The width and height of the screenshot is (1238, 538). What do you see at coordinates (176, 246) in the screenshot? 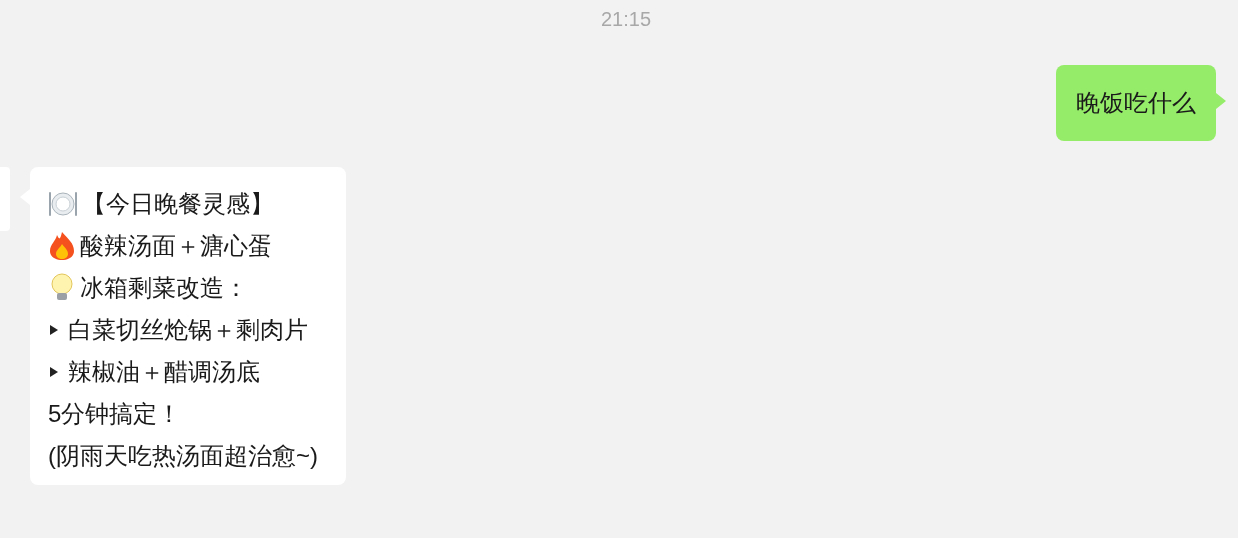
I see `message-text: 酸辣汤面＋溏心蛋` at bounding box center [176, 246].